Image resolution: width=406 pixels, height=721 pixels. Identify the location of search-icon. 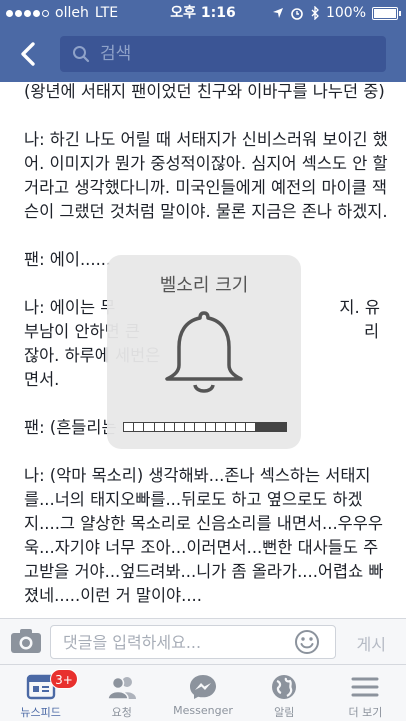
(81, 54).